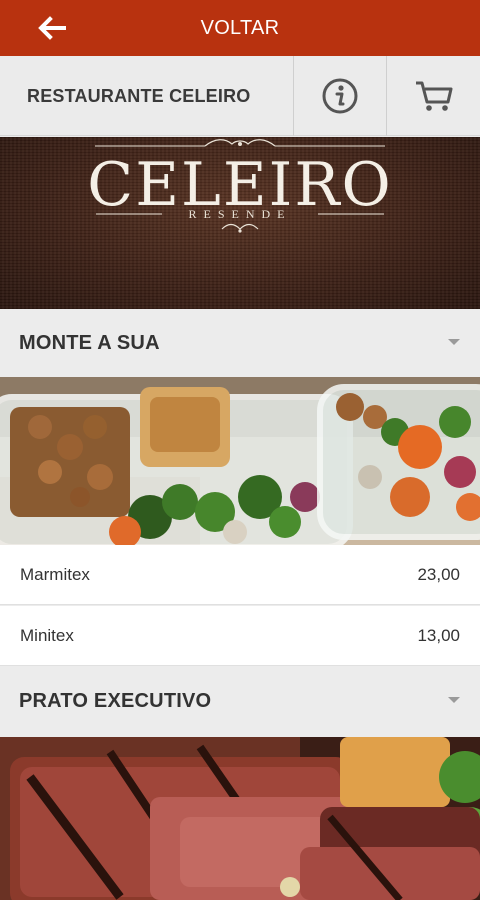 The width and height of the screenshot is (480, 900). Describe the element at coordinates (240, 701) in the screenshot. I see `section-header-prato-executivo: PRATO EXECUTIVO` at that location.